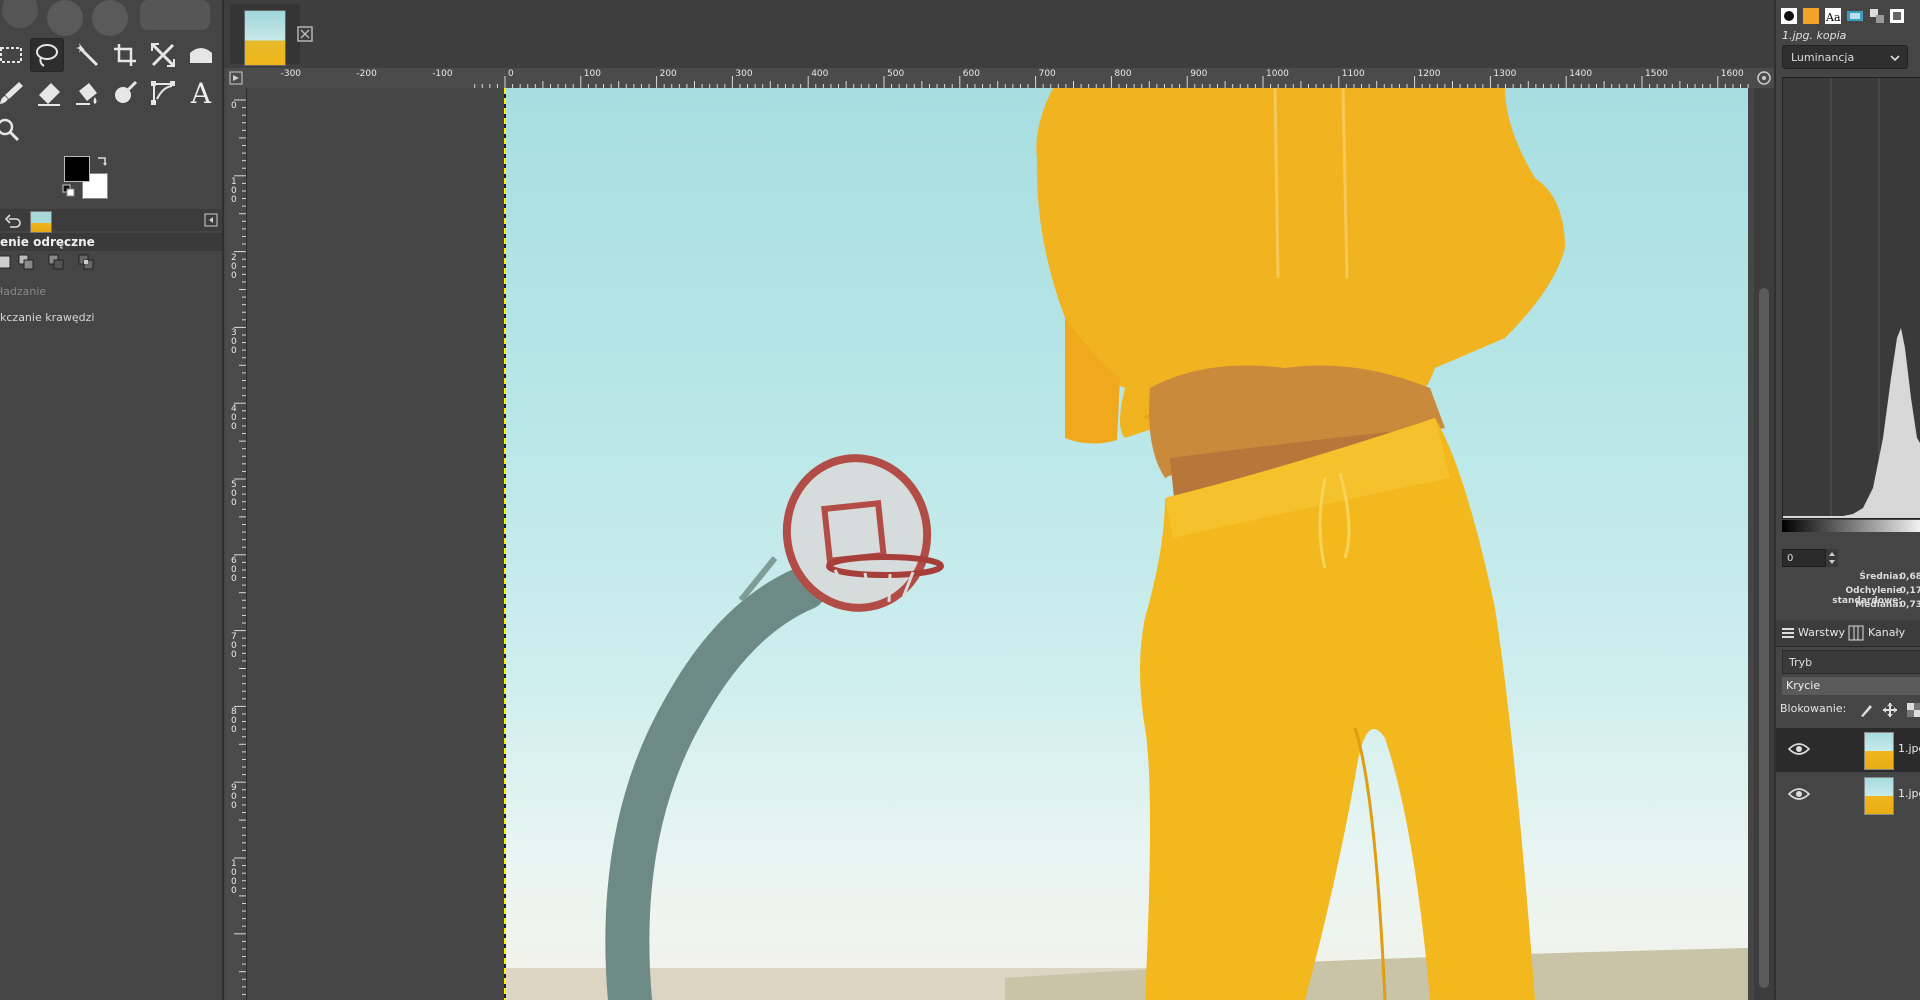  What do you see at coordinates (1890, 710) in the screenshot?
I see `lock-position-icon` at bounding box center [1890, 710].